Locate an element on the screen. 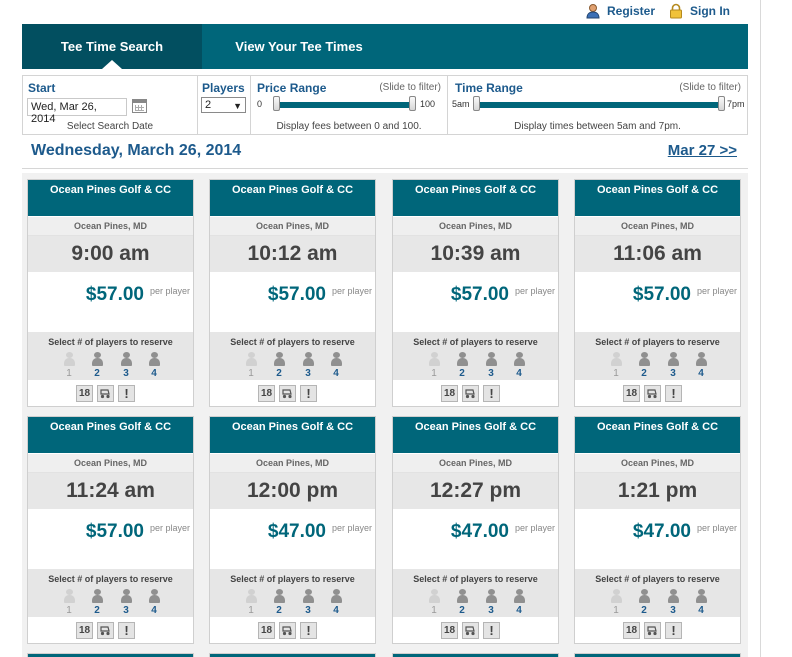 The height and width of the screenshot is (657, 792). signin-link: Sign In is located at coordinates (699, 11).